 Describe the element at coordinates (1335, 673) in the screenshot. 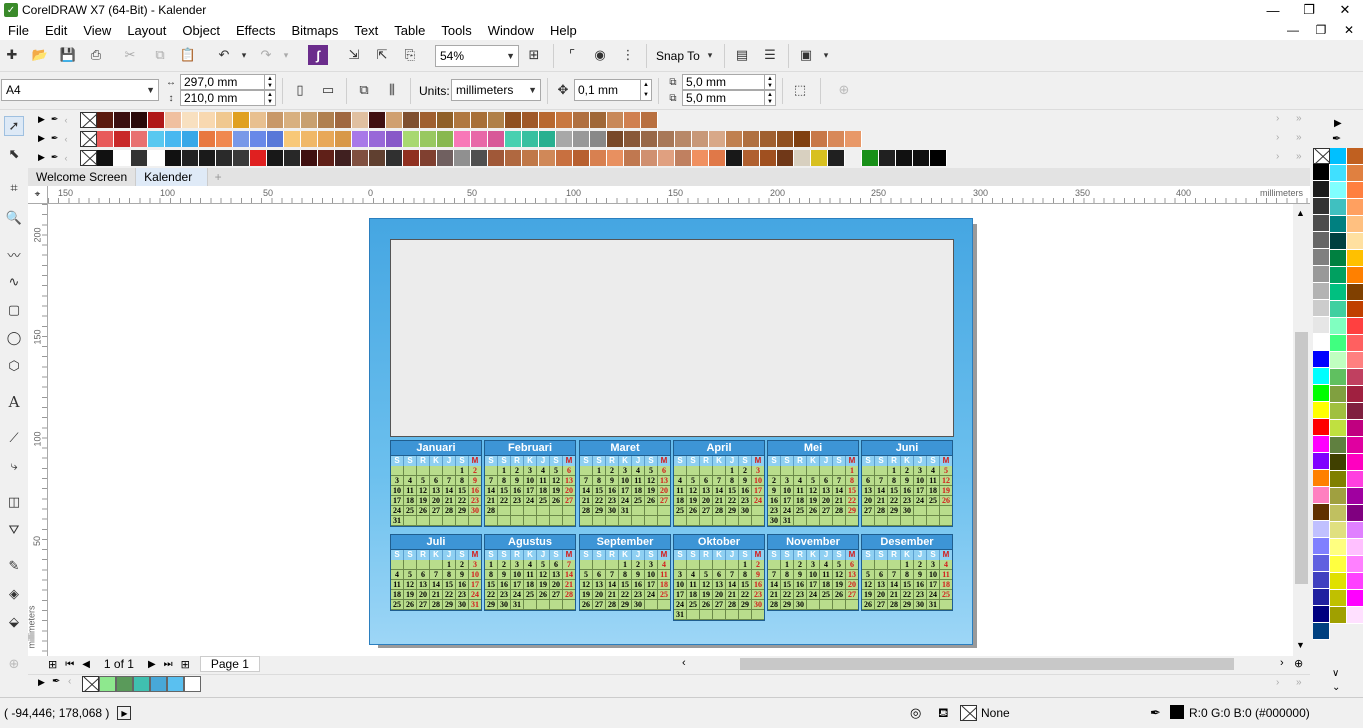

I see `palette-scroll-down-icon: ∨` at that location.